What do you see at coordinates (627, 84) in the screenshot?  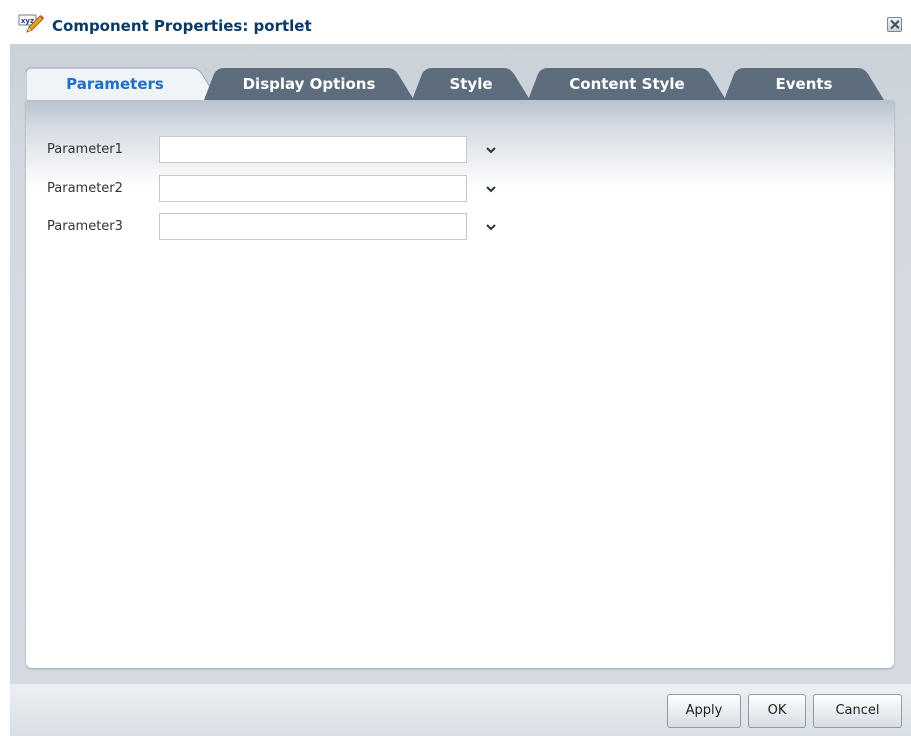 I see `tab-label: Content Style` at bounding box center [627, 84].